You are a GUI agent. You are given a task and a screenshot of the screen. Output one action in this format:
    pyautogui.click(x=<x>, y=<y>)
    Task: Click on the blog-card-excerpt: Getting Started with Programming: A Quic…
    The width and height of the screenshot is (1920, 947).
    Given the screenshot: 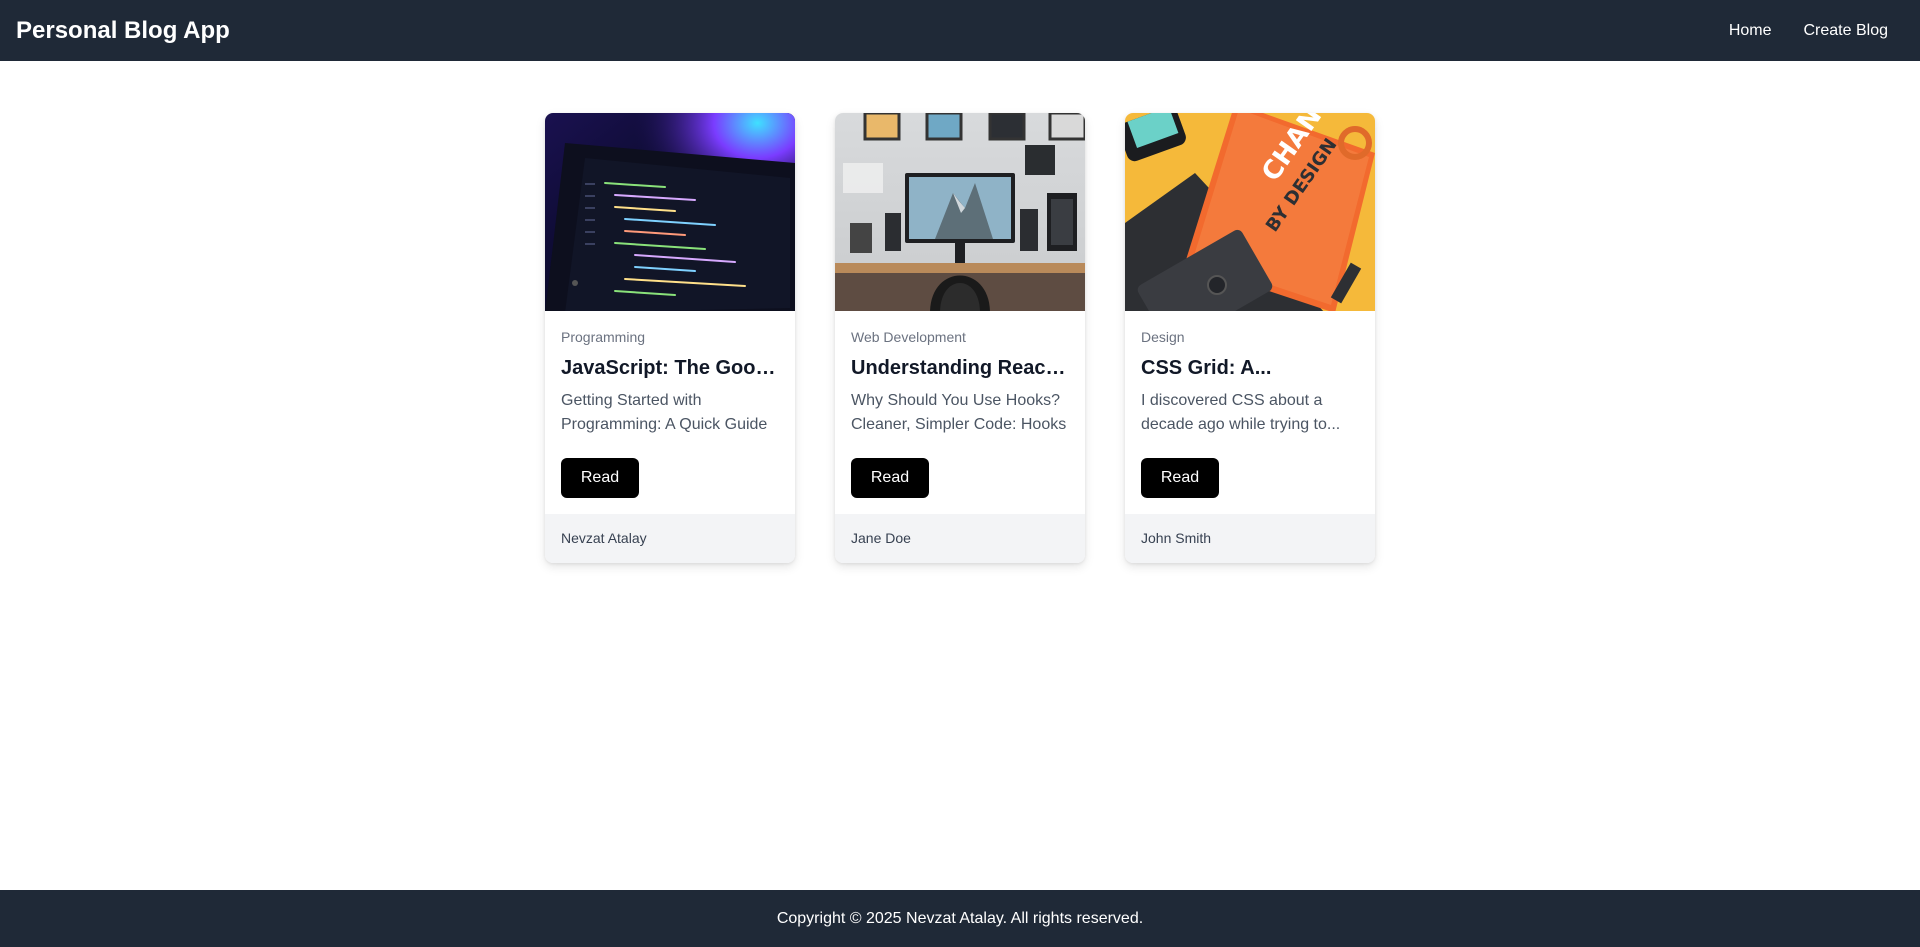 What is the action you would take?
    pyautogui.click(x=670, y=413)
    